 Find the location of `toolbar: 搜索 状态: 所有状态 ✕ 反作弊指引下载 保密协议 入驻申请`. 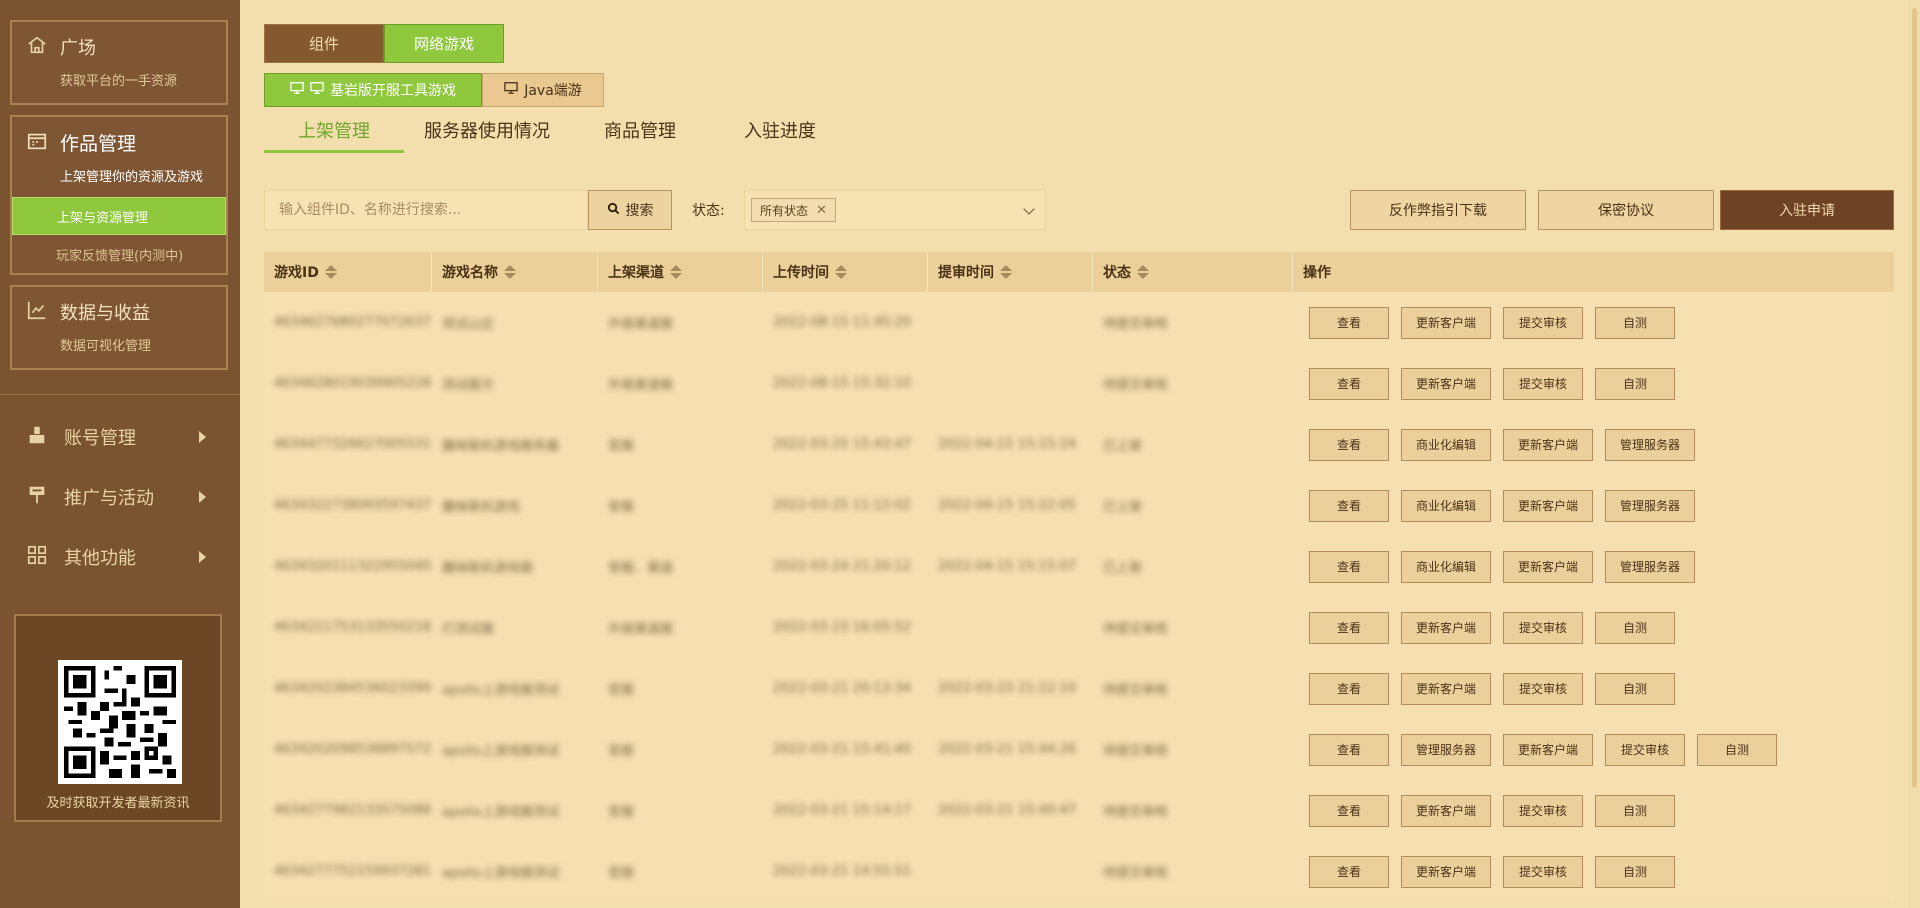

toolbar: 搜索 状态: 所有状态 ✕ 反作弊指引下载 保密协议 入驻申请 is located at coordinates (1079, 210).